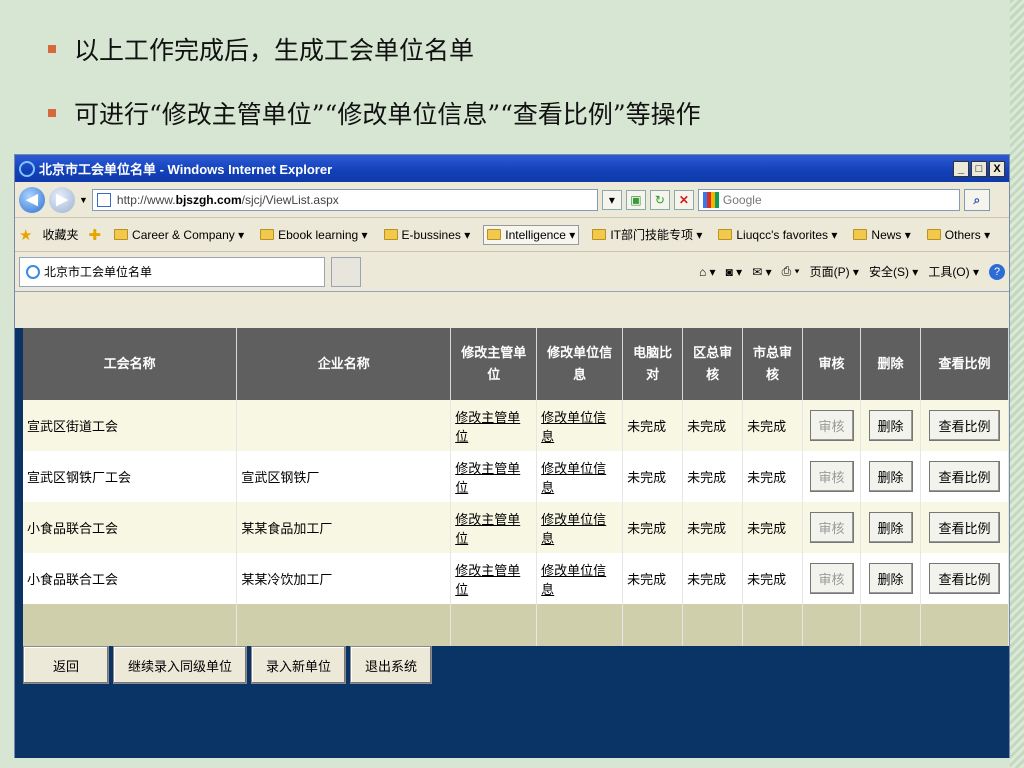 This screenshot has height=768, width=1024. I want to click on search-input: Google, so click(828, 199).